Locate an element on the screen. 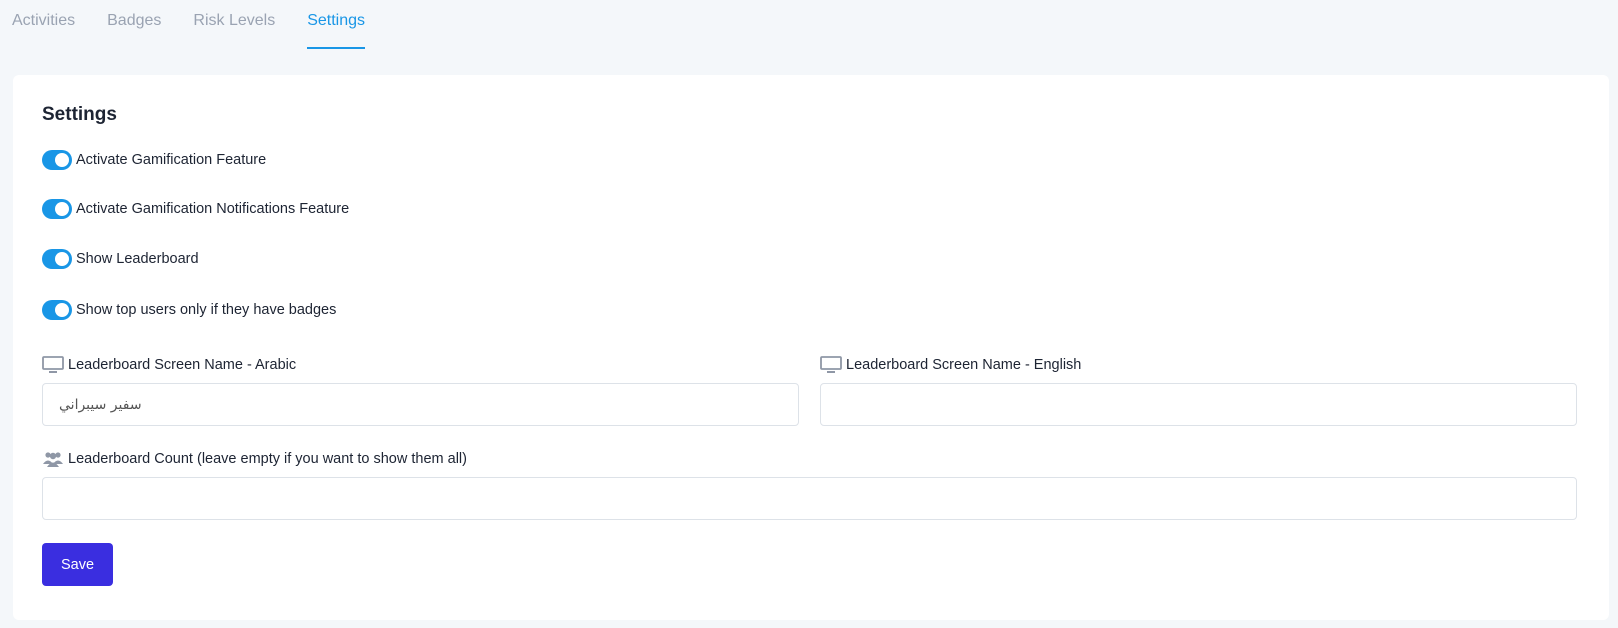 The height and width of the screenshot is (628, 1618). toggle-row-top-users: Show top users only if they have badges is located at coordinates (189, 310).